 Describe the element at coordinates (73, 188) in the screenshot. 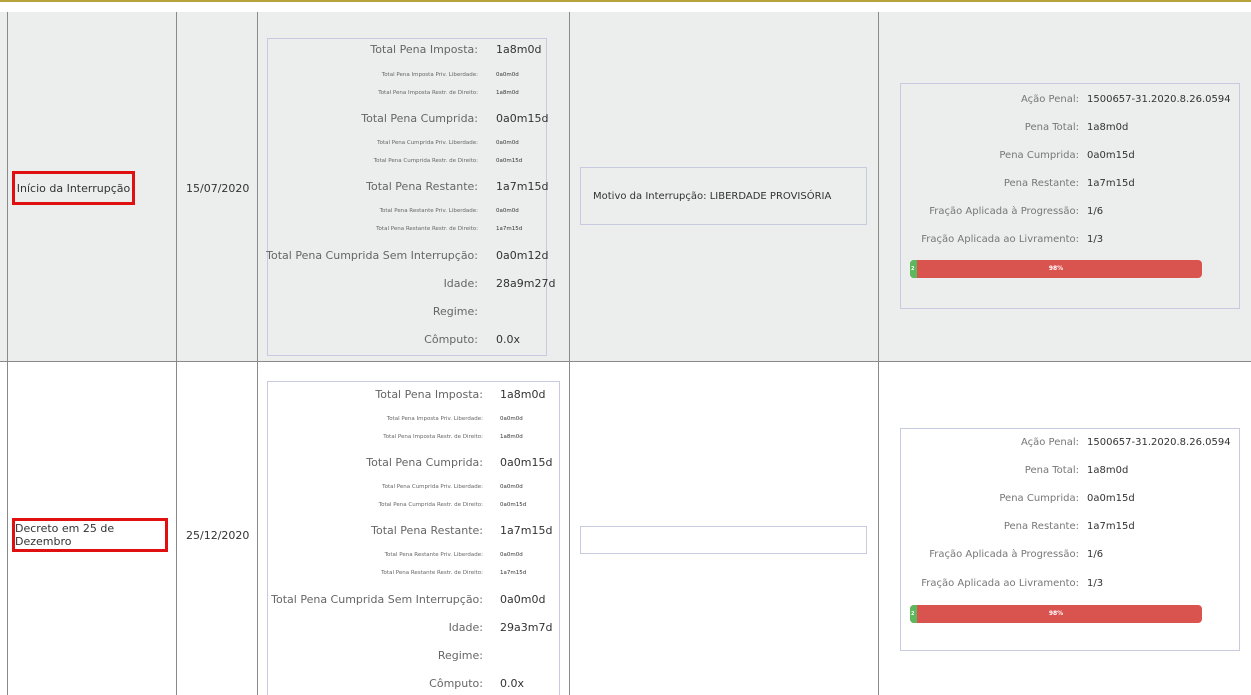

I see `evento-cell: Início da Interrupção` at that location.